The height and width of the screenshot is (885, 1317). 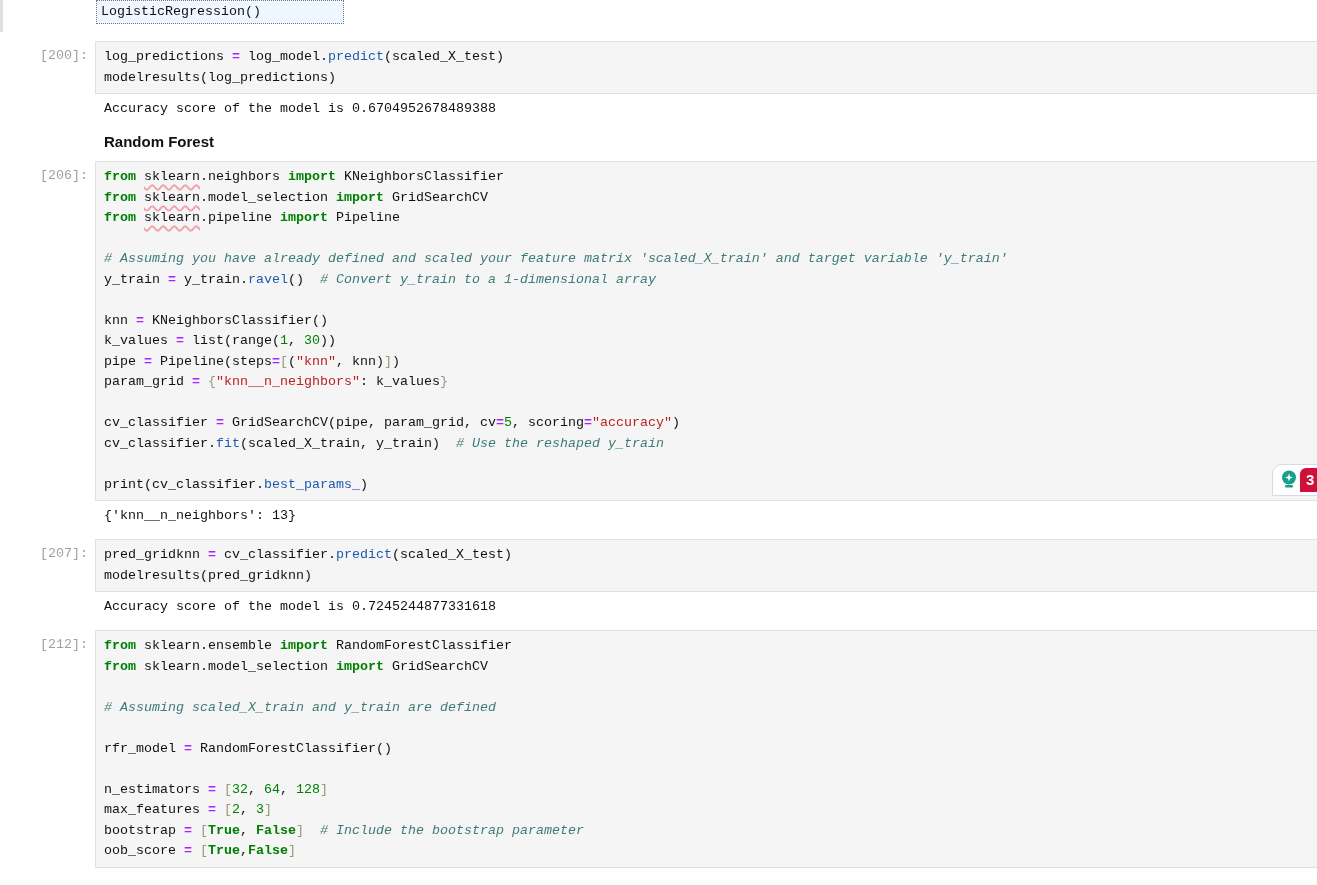 What do you see at coordinates (300, 109) in the screenshot?
I see `output-text: Accuracy score of the model is 0.6704952678489388` at bounding box center [300, 109].